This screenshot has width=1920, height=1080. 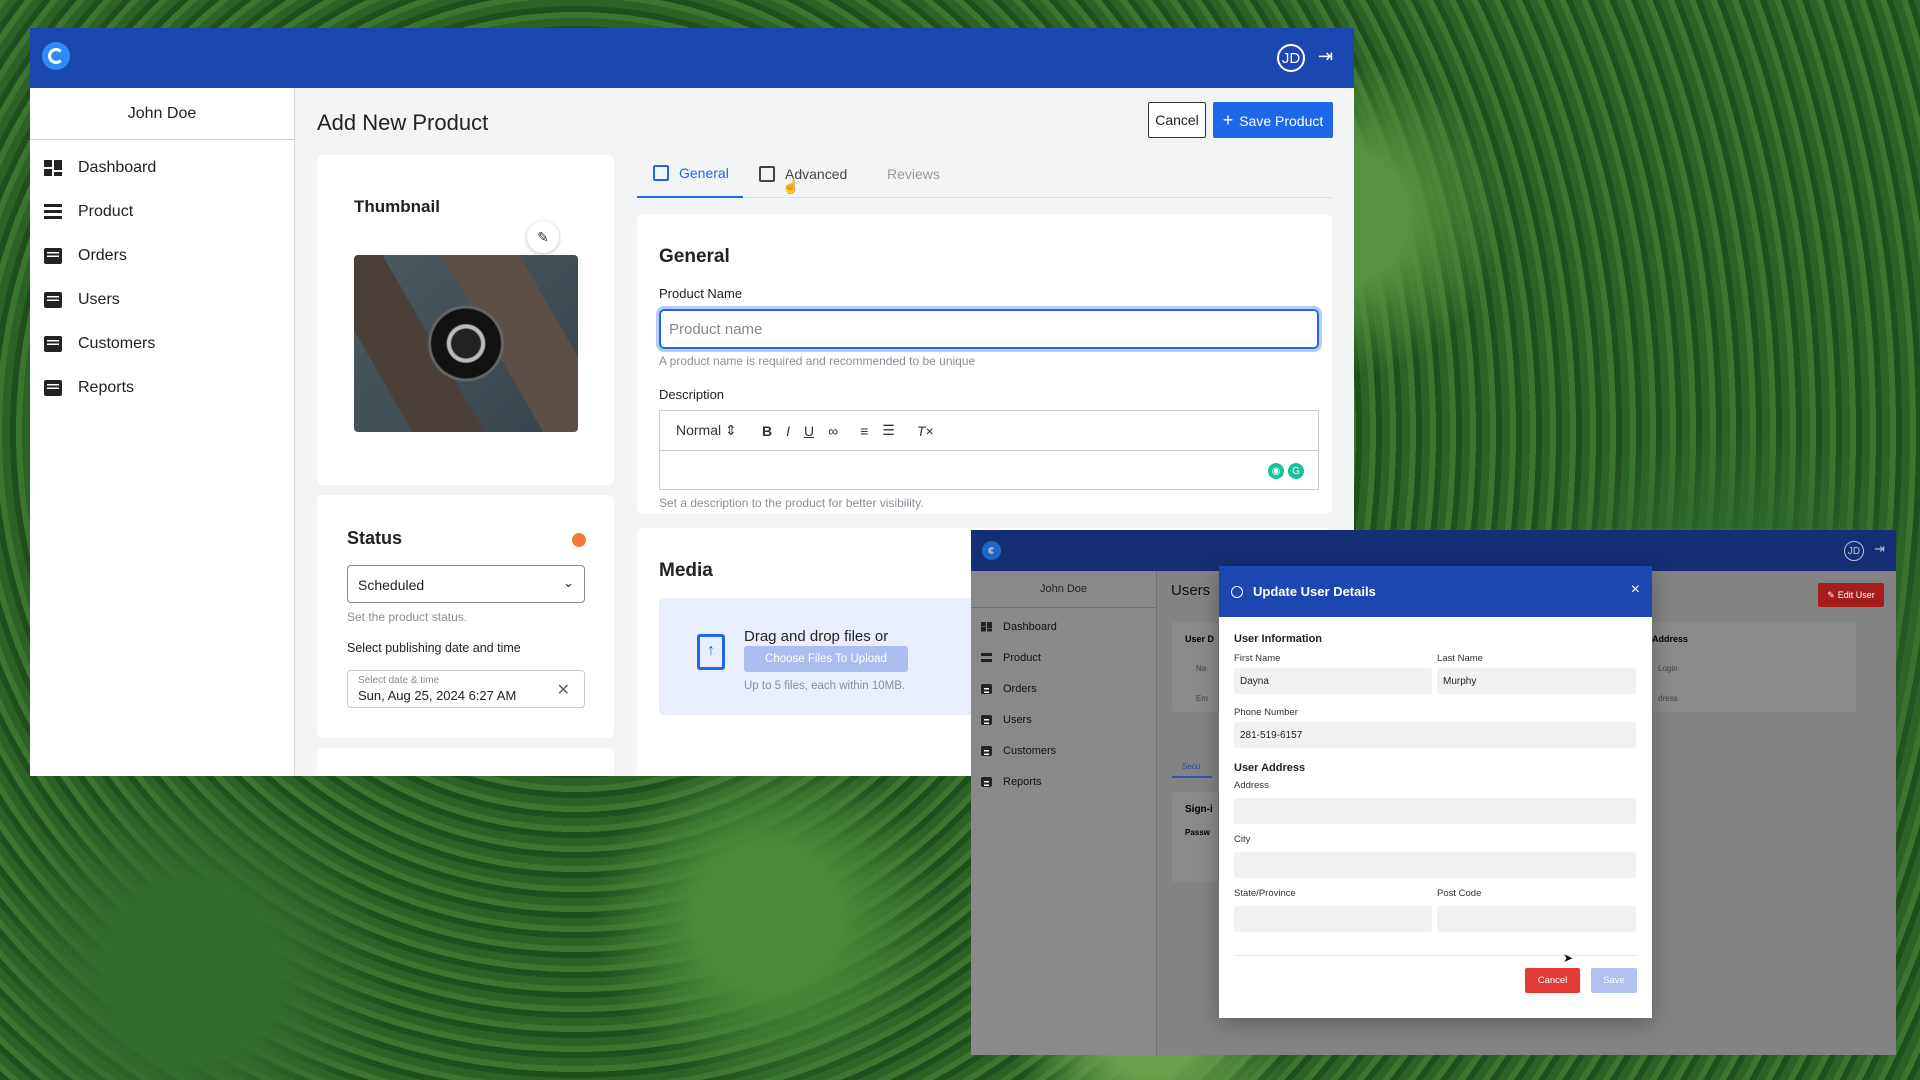 I want to click on user-edit-icon: ✎, so click(x=1831, y=594).